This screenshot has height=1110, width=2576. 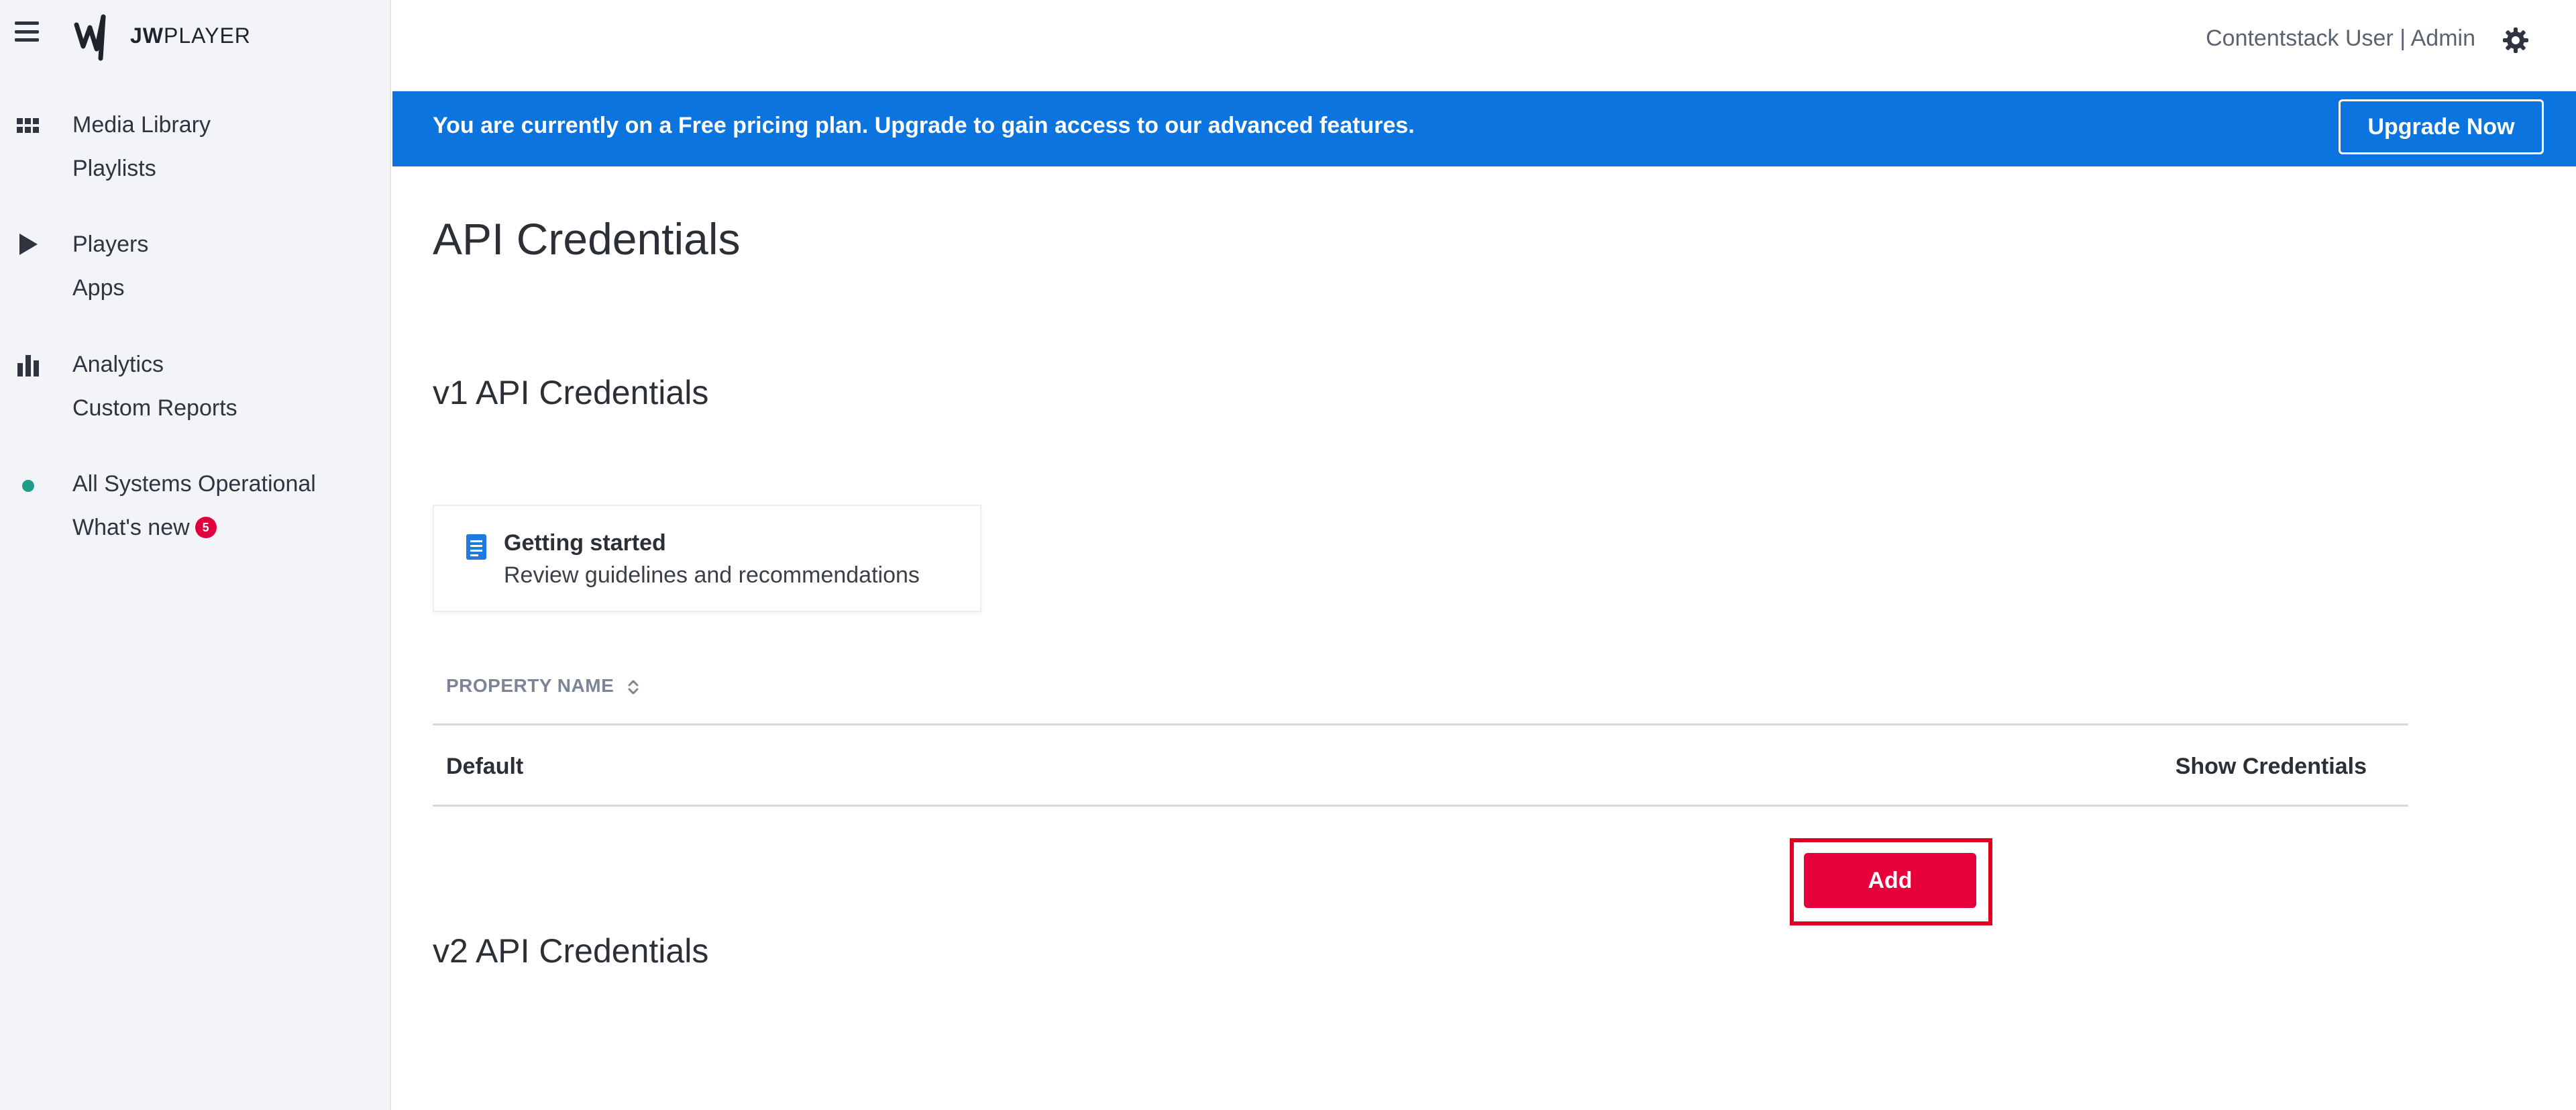 What do you see at coordinates (1890, 881) in the screenshot?
I see `add-button: Add` at bounding box center [1890, 881].